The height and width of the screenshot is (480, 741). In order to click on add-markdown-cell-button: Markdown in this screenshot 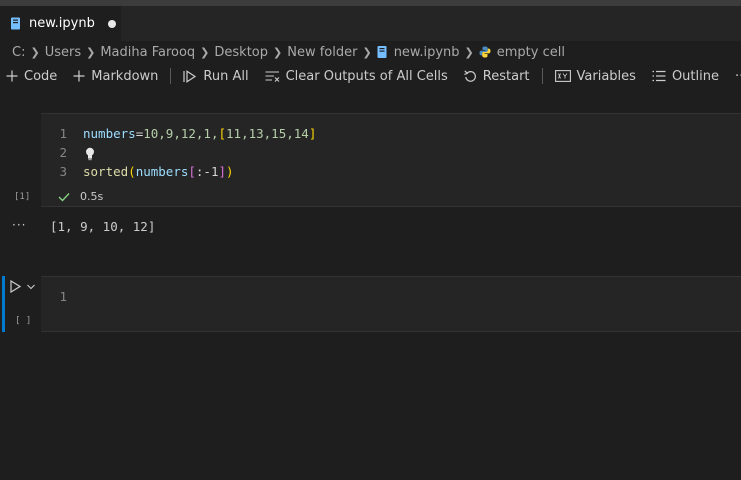, I will do `click(115, 76)`.